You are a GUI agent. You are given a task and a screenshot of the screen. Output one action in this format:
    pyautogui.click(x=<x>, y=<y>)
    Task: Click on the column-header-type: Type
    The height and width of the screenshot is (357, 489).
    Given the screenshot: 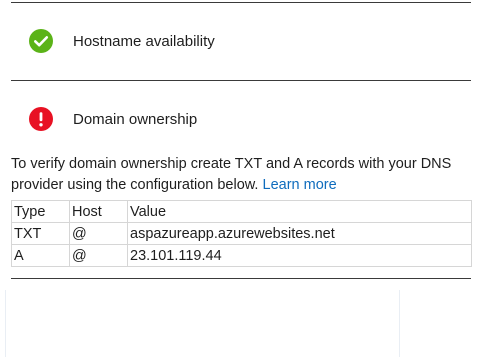 What is the action you would take?
    pyautogui.click(x=40, y=211)
    